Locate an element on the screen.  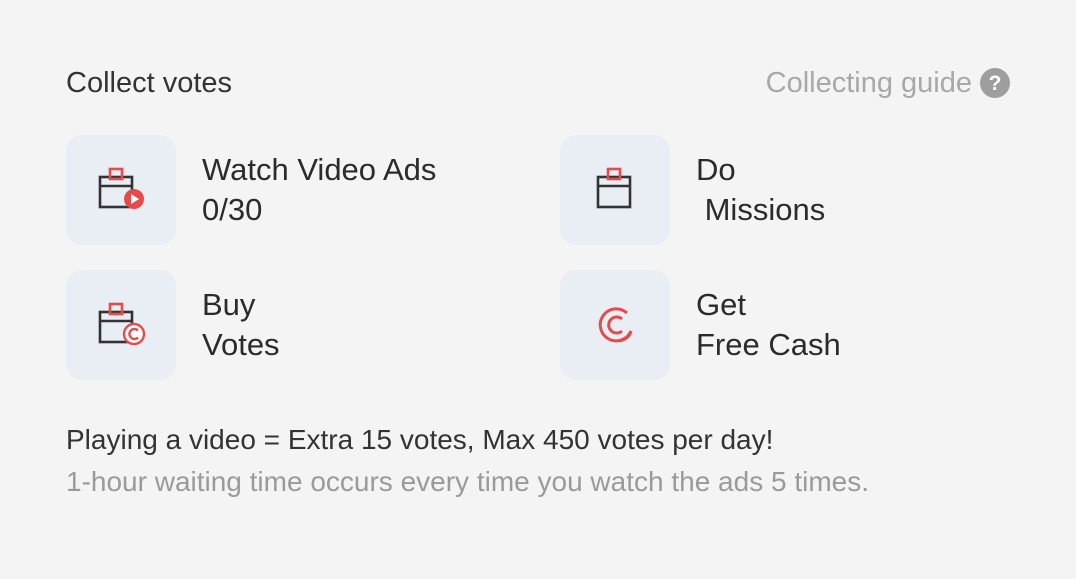
get-free-cash-button: Get Free Cash is located at coordinates (700, 325).